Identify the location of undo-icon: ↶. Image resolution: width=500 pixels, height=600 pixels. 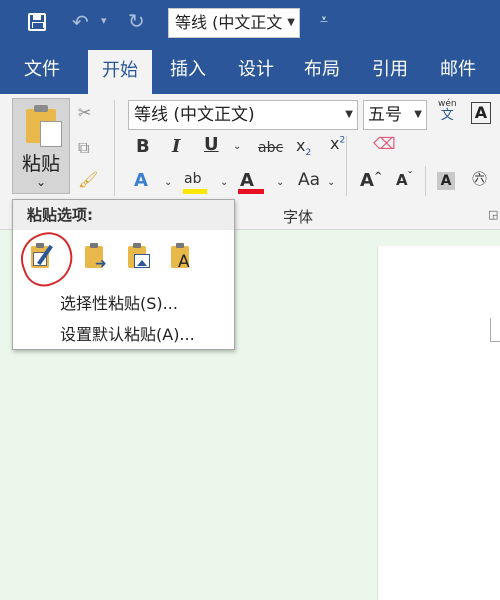
(80, 22).